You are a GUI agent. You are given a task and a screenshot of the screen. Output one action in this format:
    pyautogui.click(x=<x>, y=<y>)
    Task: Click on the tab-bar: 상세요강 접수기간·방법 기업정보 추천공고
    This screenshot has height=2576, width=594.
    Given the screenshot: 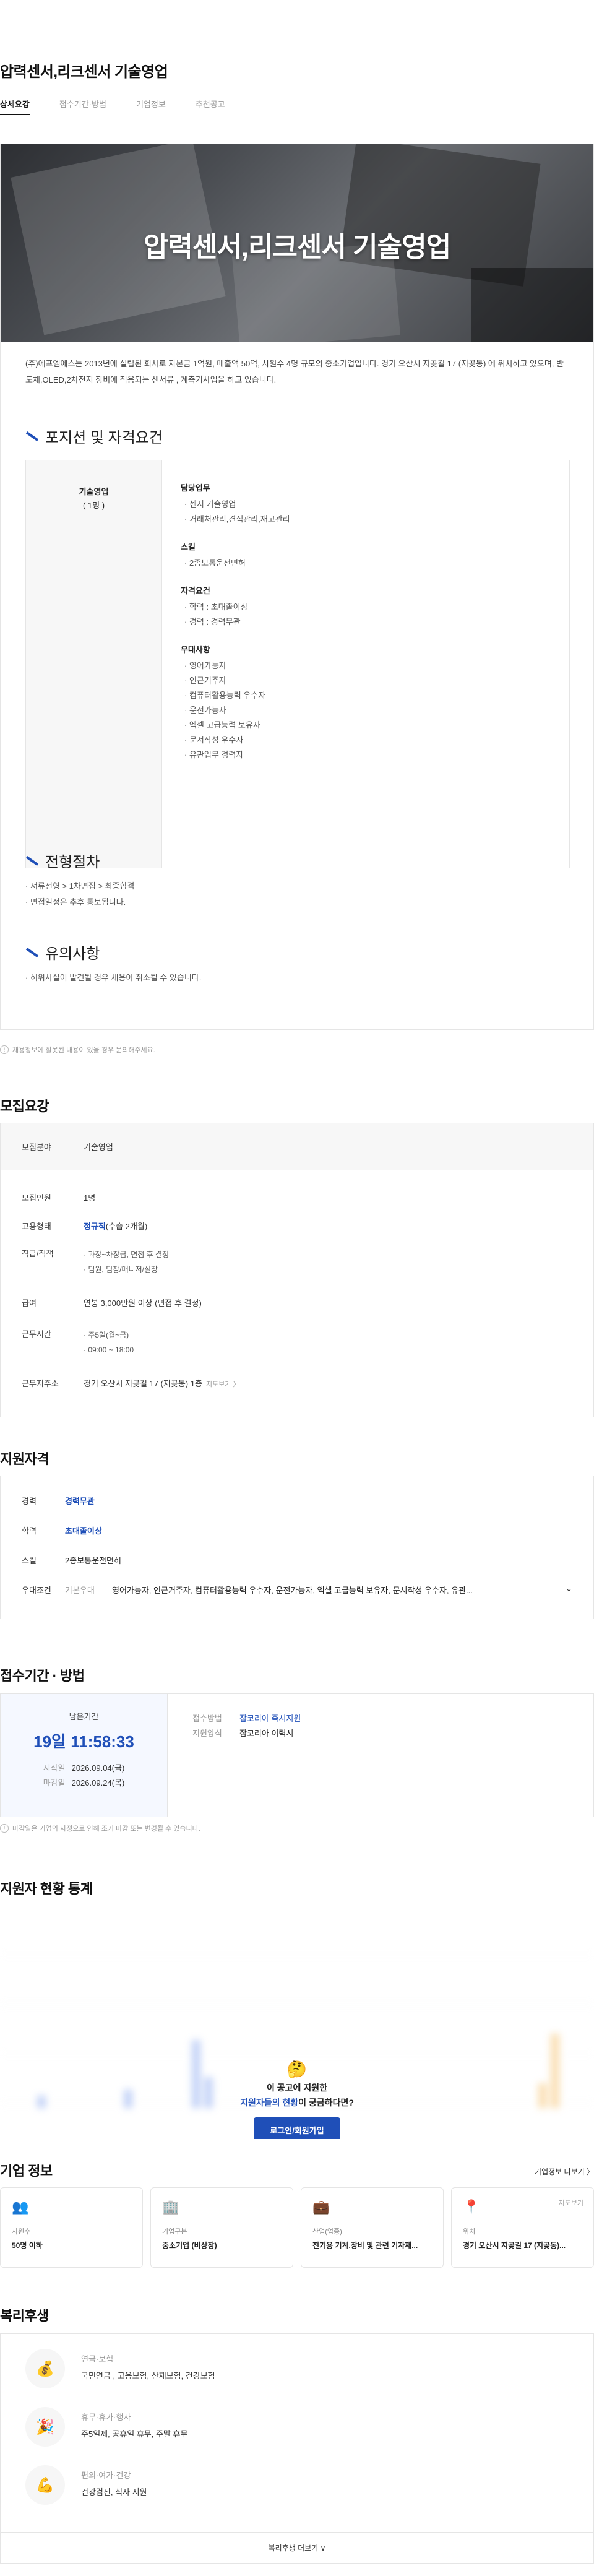 What is the action you would take?
    pyautogui.click(x=297, y=104)
    